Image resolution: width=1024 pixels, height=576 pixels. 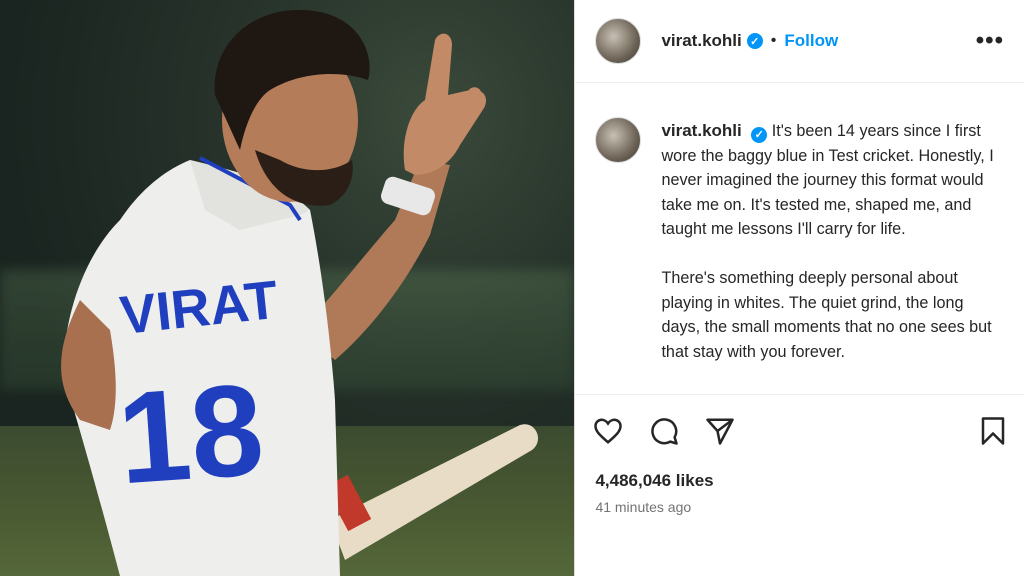 What do you see at coordinates (664, 433) in the screenshot?
I see `comment-icon` at bounding box center [664, 433].